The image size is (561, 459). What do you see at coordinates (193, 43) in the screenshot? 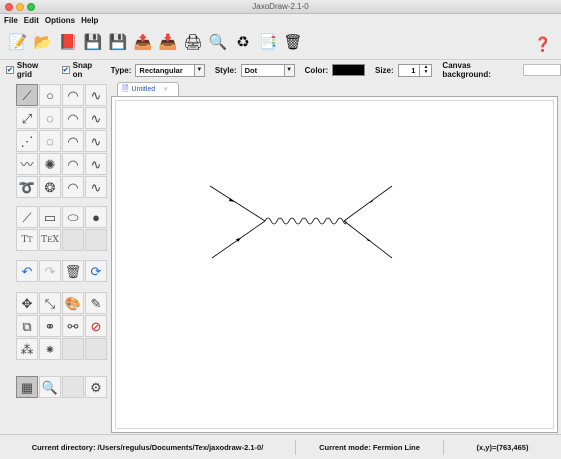
I see `print-icon: 🖨` at bounding box center [193, 43].